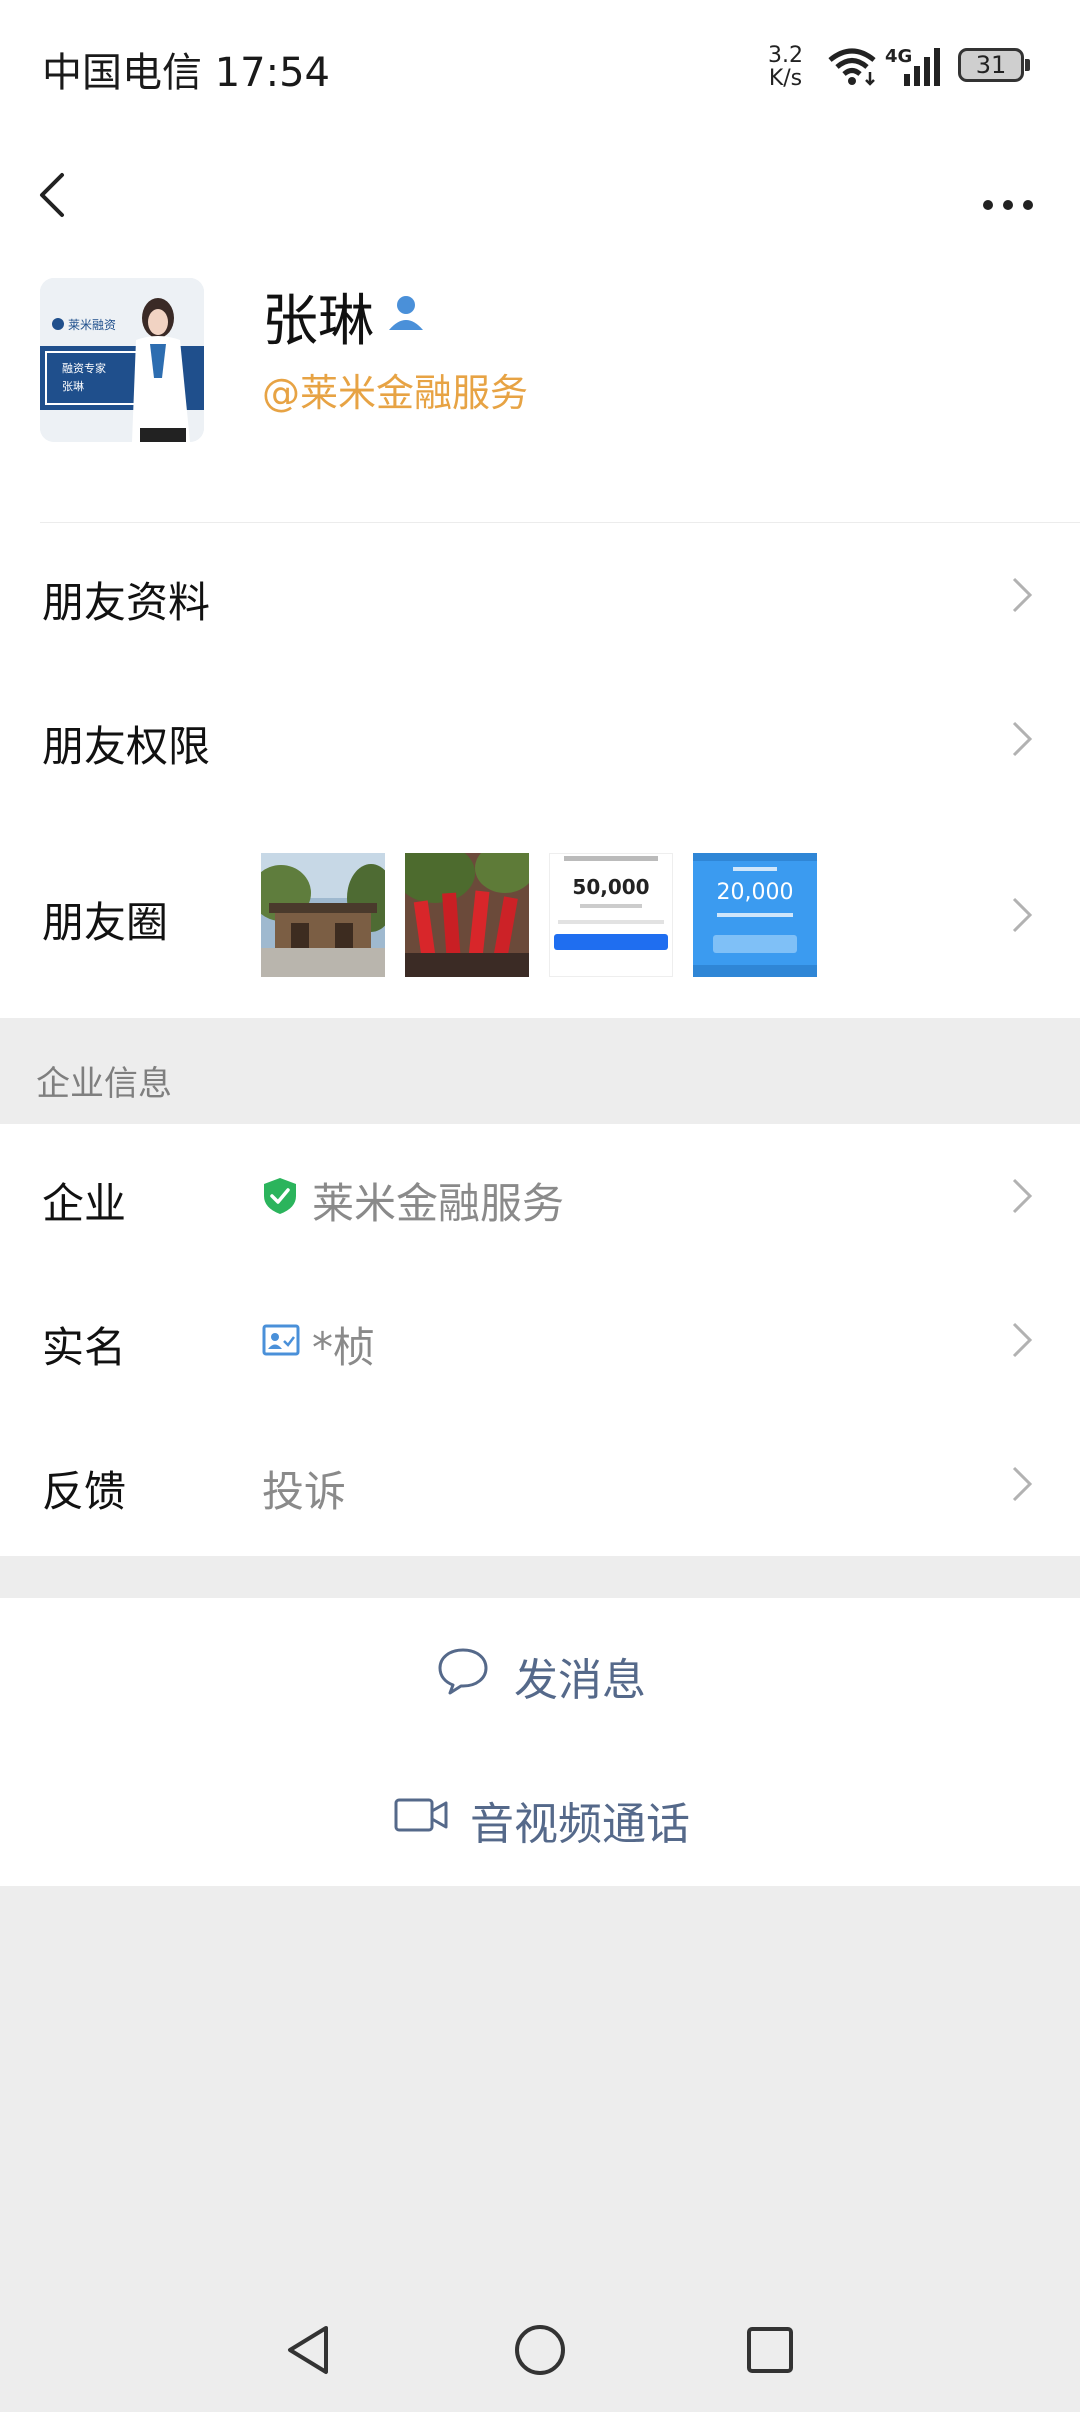  Describe the element at coordinates (308, 2350) in the screenshot. I see `nav-back-icon` at that location.